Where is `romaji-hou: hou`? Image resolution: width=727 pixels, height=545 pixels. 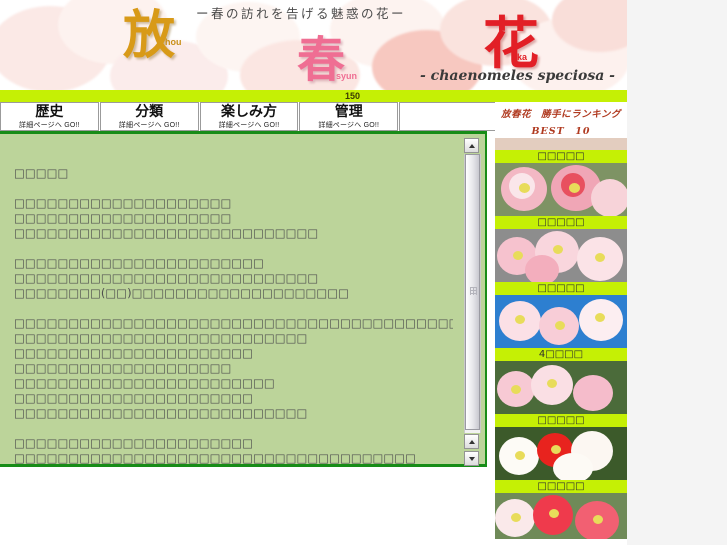
romaji-hou: hou is located at coordinates (173, 42).